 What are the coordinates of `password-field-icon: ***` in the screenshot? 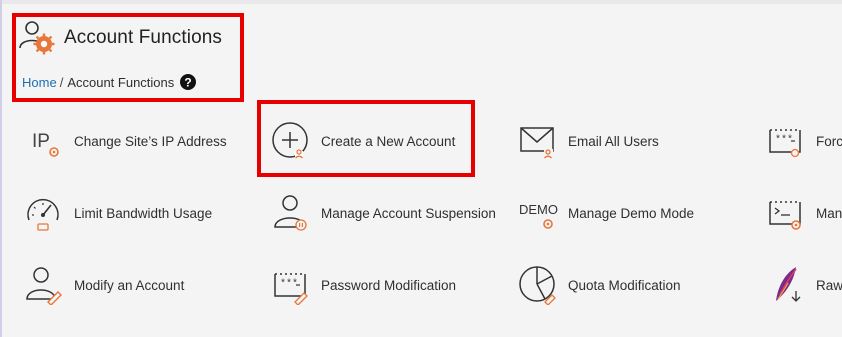 It's located at (291, 285).